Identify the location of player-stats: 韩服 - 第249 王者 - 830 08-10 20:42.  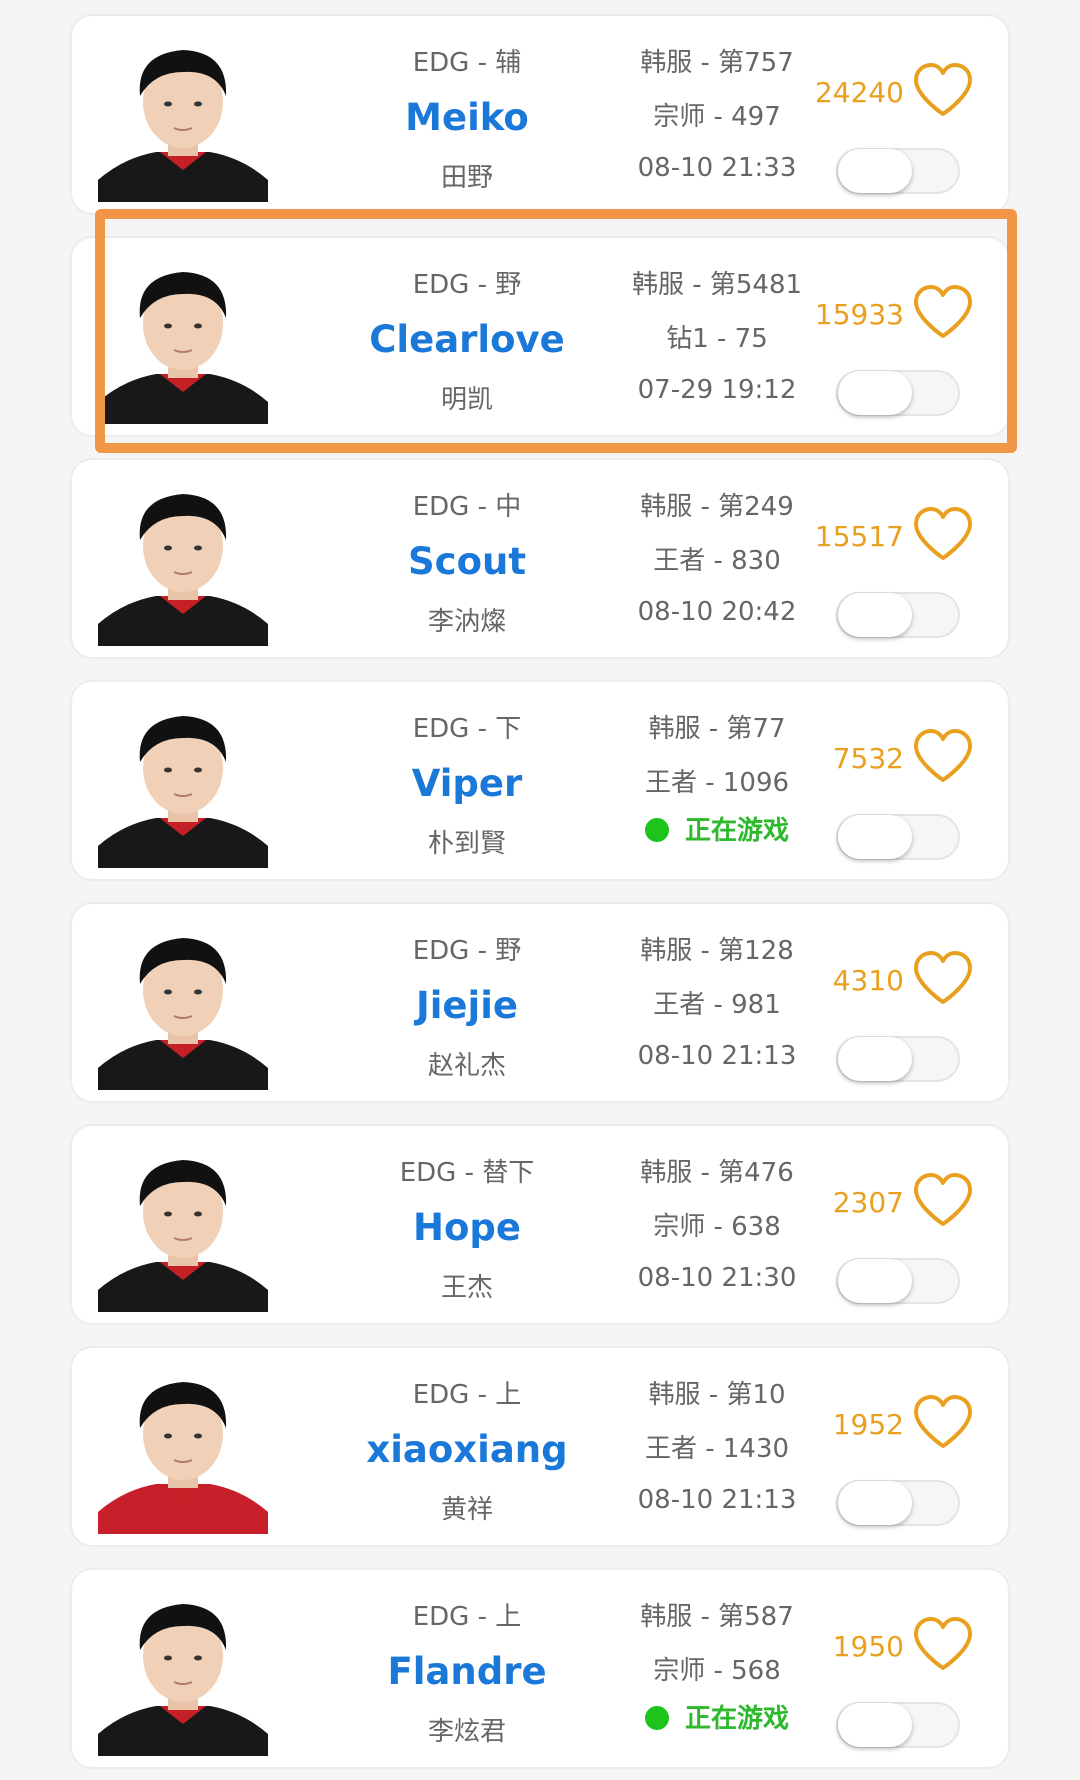
(717, 558).